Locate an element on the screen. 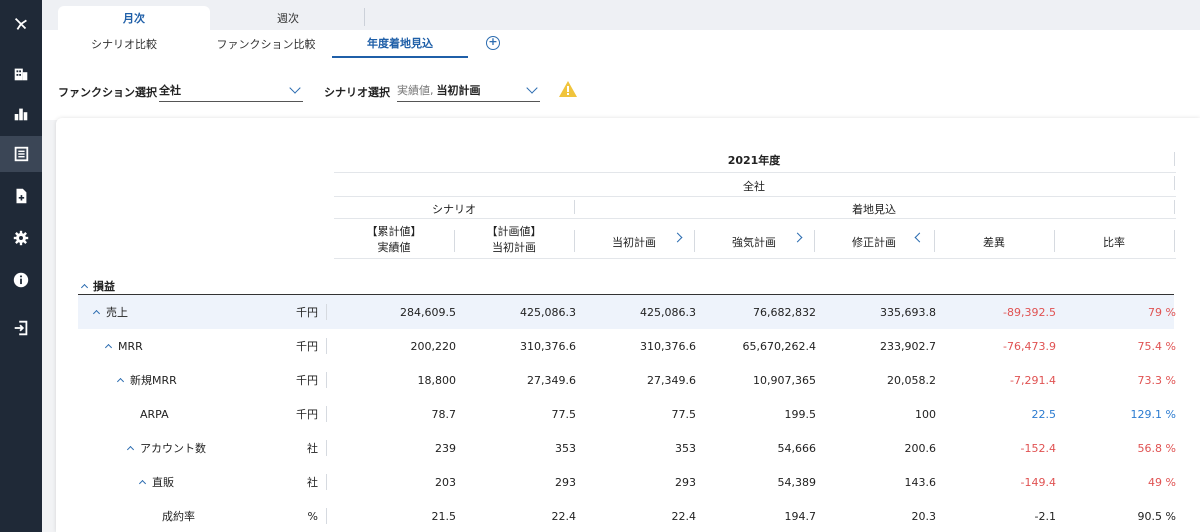 The image size is (1200, 532). cell-actual: 284,609.5 is located at coordinates (428, 312).